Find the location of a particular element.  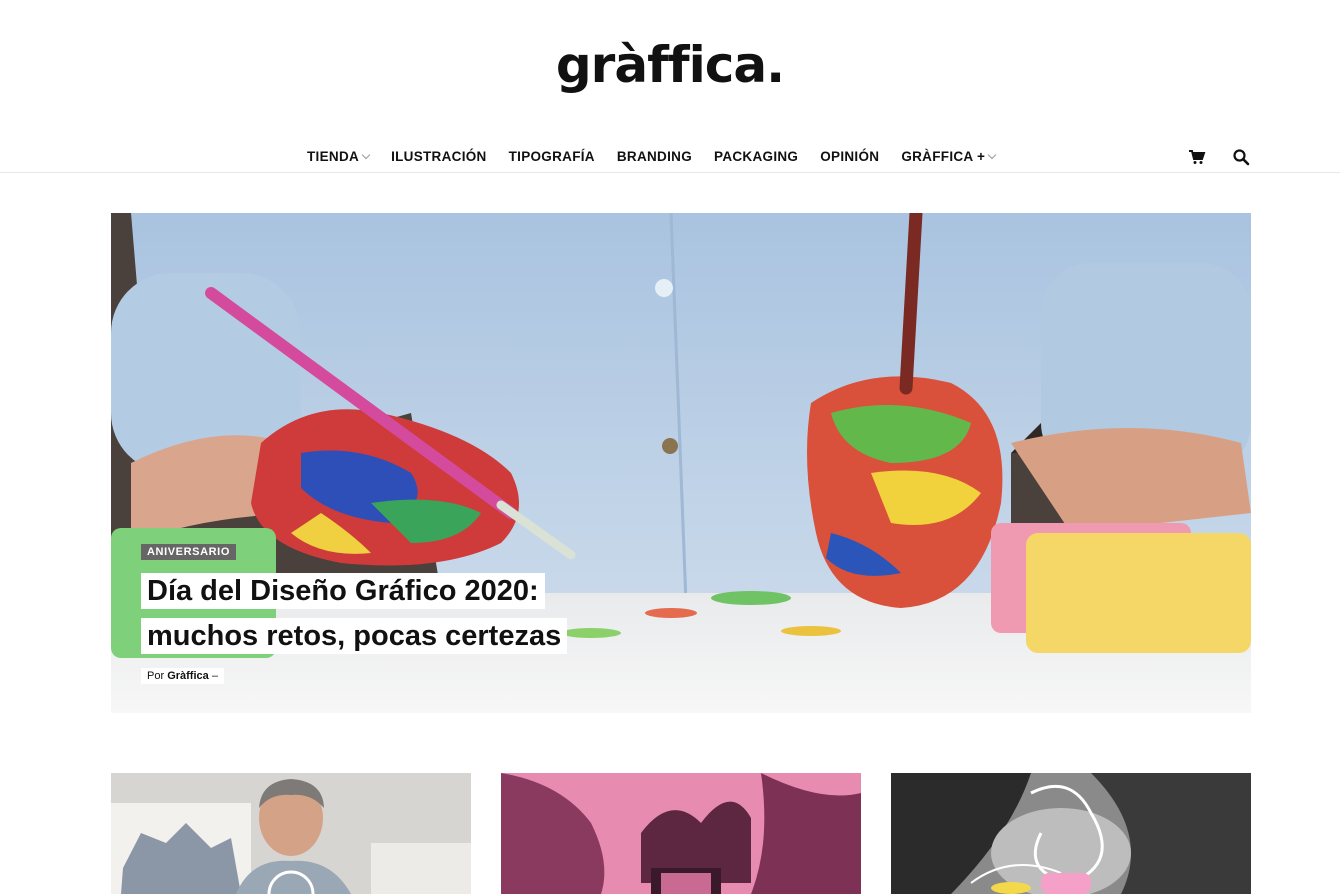

category-badge: ANIVERSARIO is located at coordinates (188, 552).